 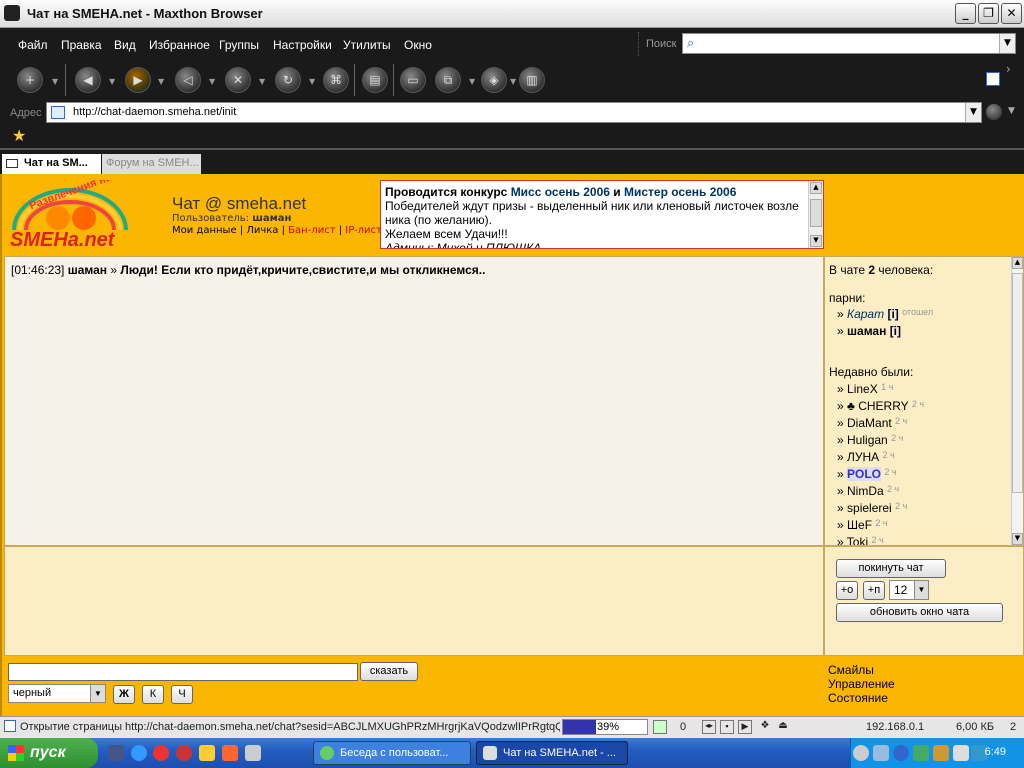 I want to click on mic-icon: ◈, so click(x=494, y=80).